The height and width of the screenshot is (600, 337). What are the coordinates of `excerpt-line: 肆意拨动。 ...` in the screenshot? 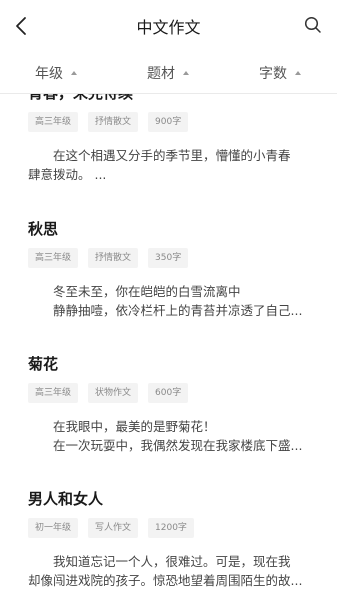 It's located at (67, 174).